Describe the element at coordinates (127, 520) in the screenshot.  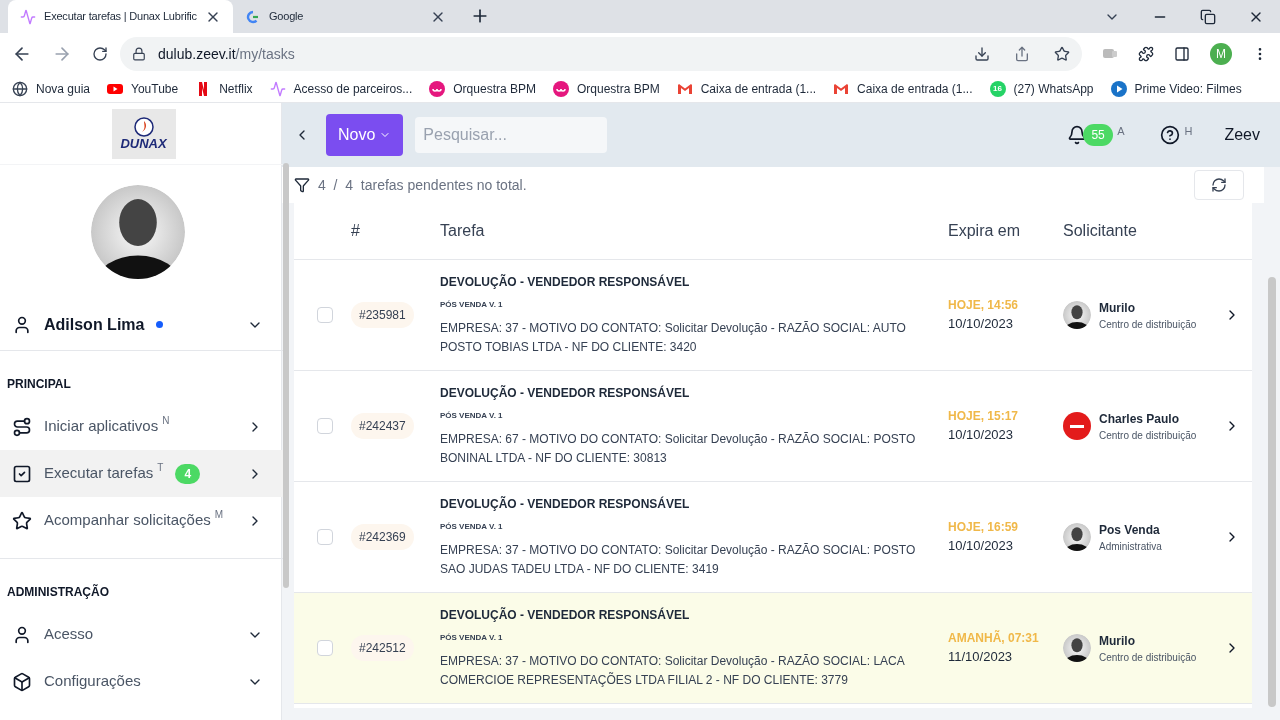
I see `nav-label: Acompanhar solicitações` at that location.